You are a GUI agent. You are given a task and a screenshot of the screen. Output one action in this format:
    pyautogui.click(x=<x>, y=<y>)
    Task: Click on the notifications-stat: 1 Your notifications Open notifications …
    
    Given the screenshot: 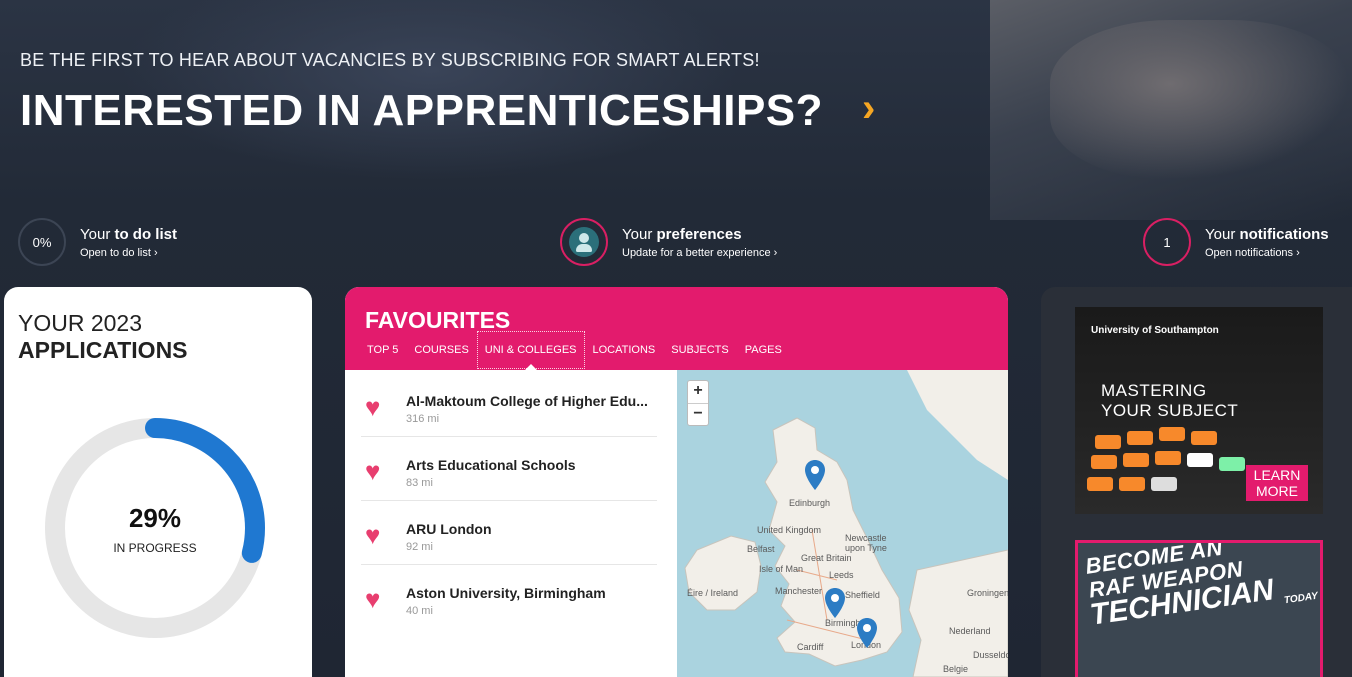 What is the action you would take?
    pyautogui.click(x=1236, y=242)
    